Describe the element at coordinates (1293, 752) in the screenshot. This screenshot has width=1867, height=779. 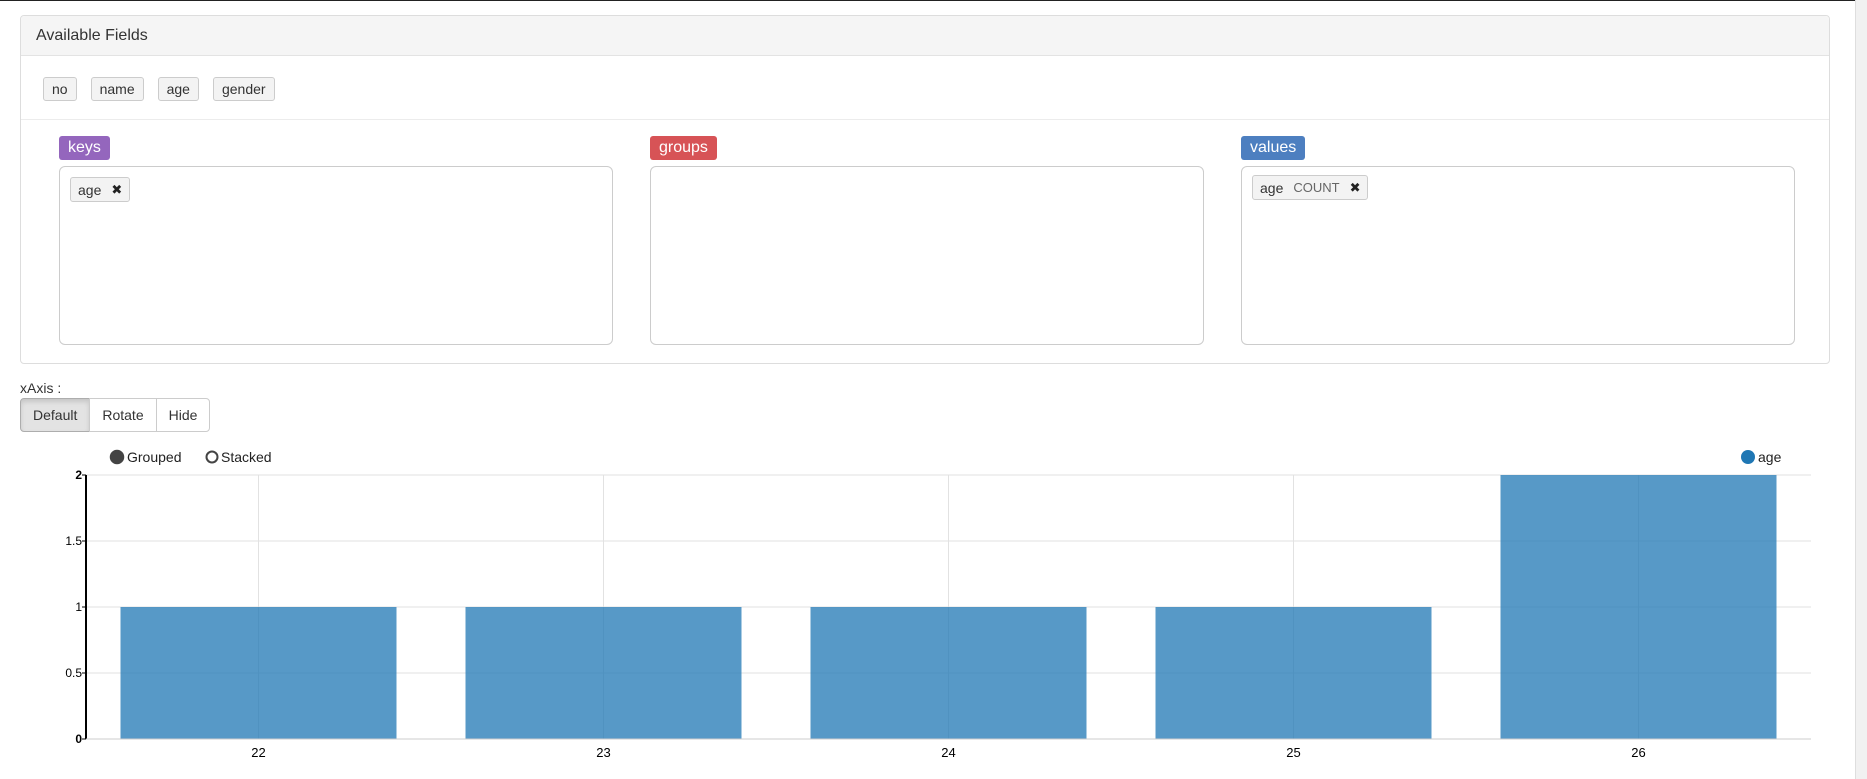
I see `x-tick-label: 25` at that location.